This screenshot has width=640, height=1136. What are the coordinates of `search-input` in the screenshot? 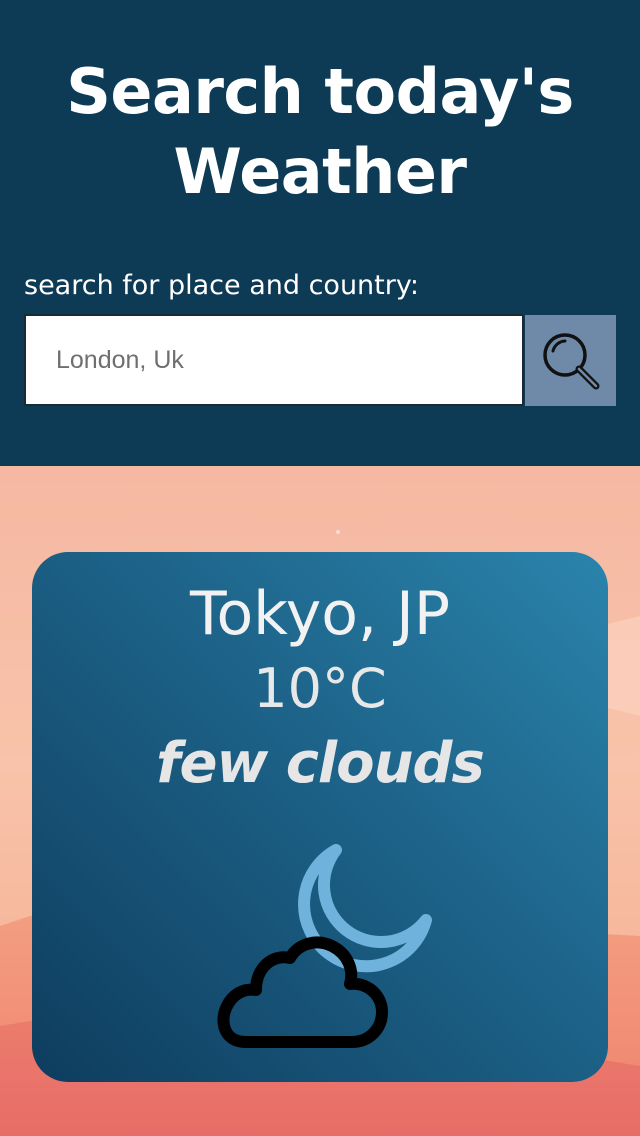 It's located at (274, 360).